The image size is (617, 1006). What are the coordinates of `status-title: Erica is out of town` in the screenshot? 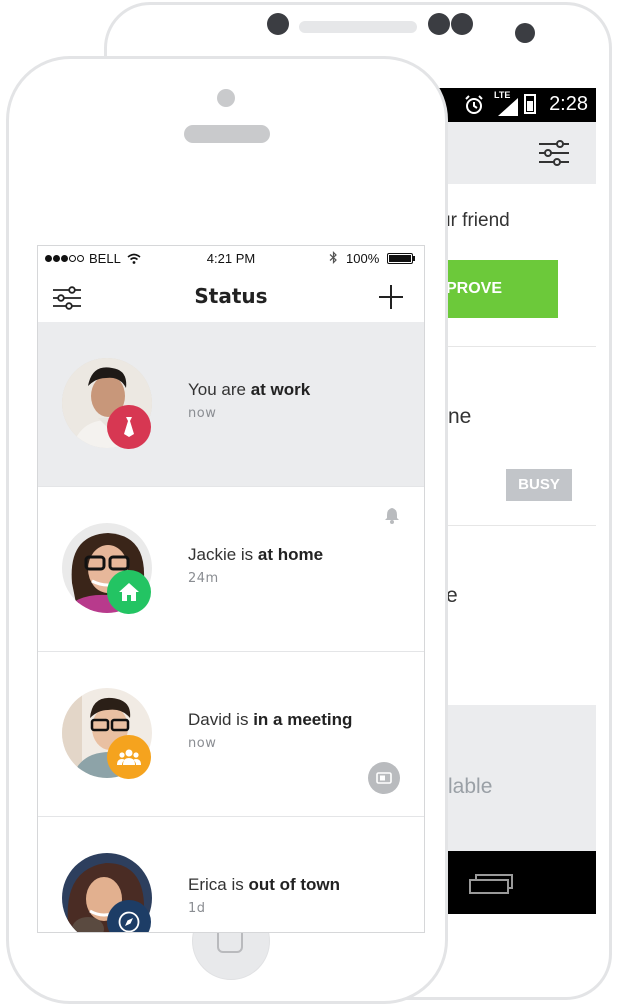 It's located at (264, 885).